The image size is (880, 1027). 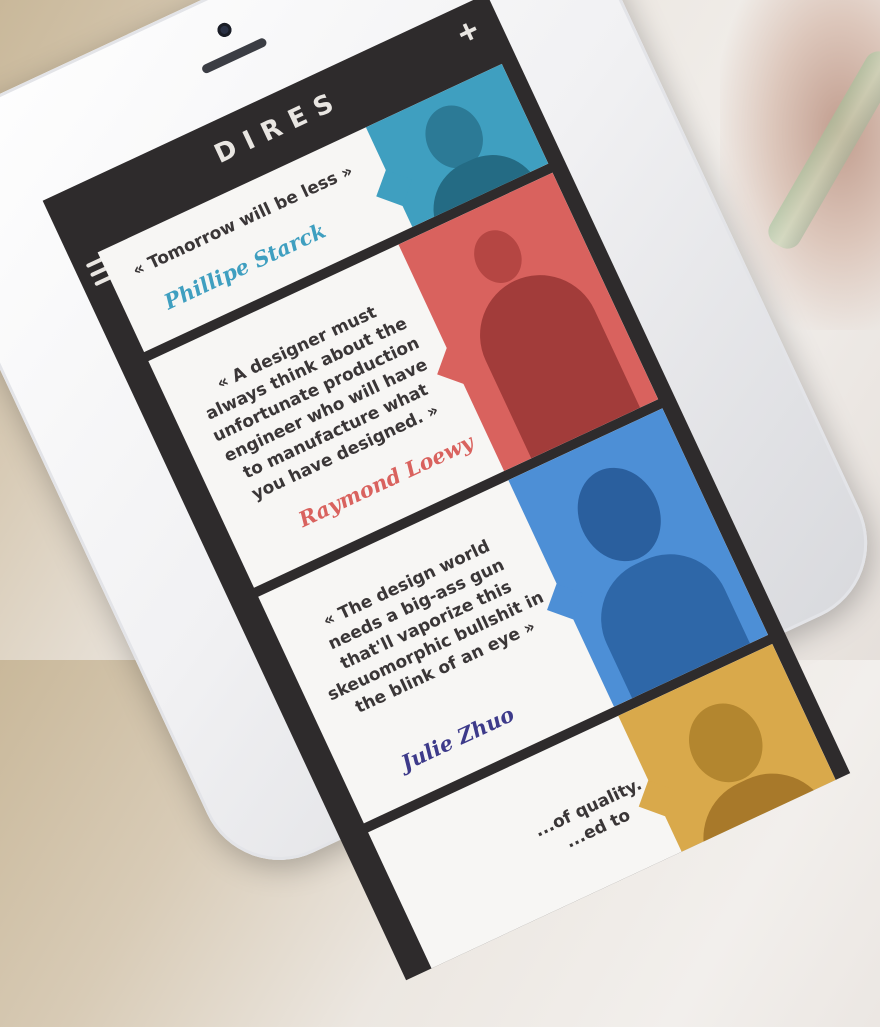 What do you see at coordinates (588, 813) in the screenshot?
I see `quote-text: ...of quality. ...ed to` at bounding box center [588, 813].